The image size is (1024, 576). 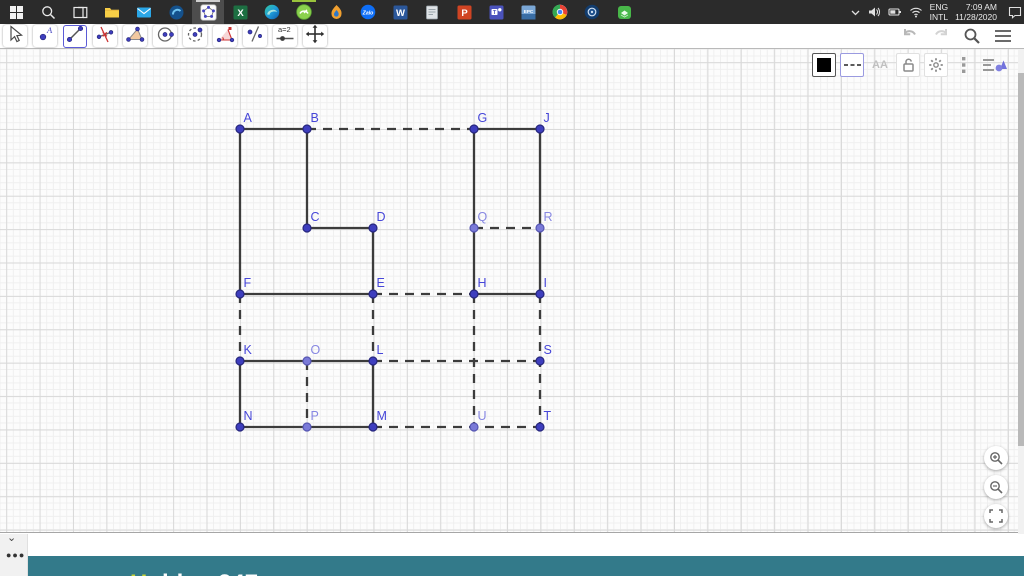 What do you see at coordinates (474, 129) in the screenshot?
I see `point-G` at bounding box center [474, 129].